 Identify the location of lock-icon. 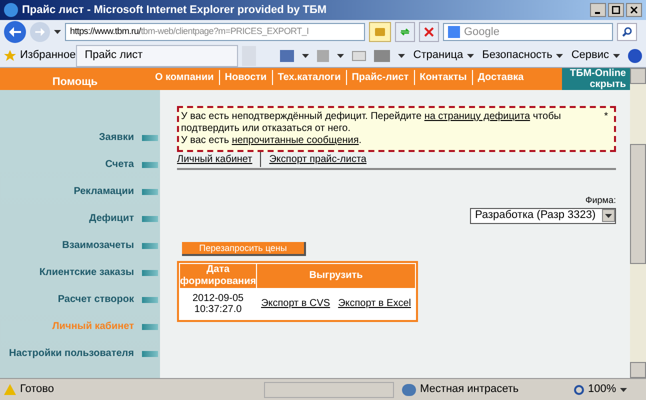
(380, 32).